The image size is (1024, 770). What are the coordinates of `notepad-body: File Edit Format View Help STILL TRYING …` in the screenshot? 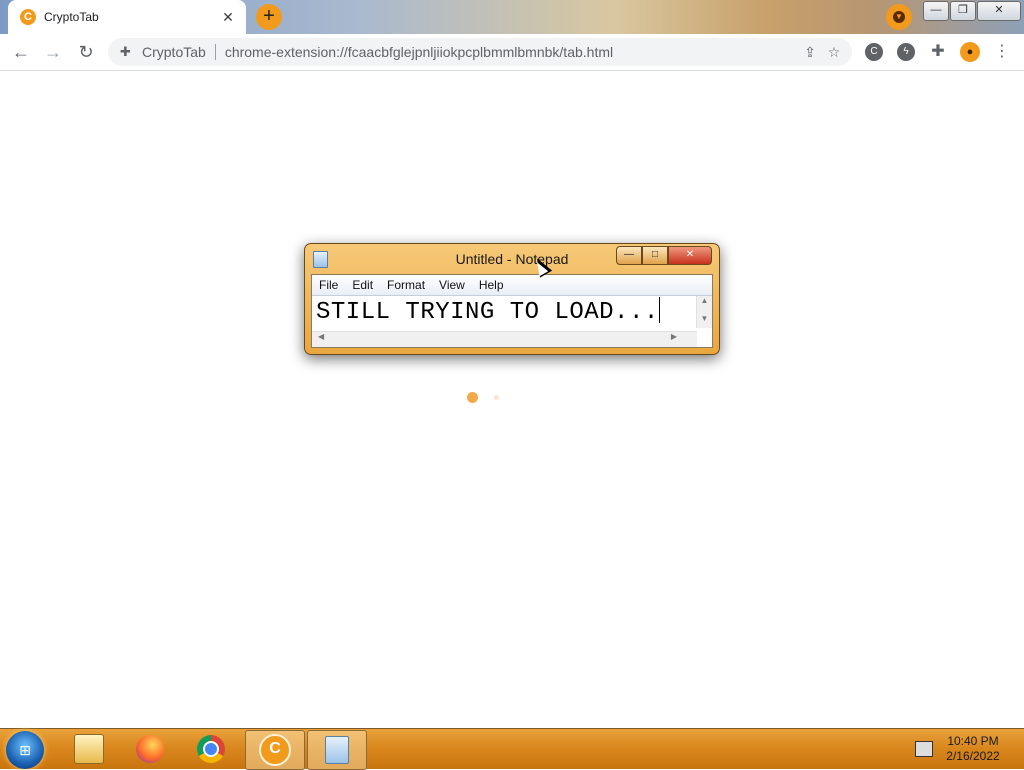 It's located at (512, 311).